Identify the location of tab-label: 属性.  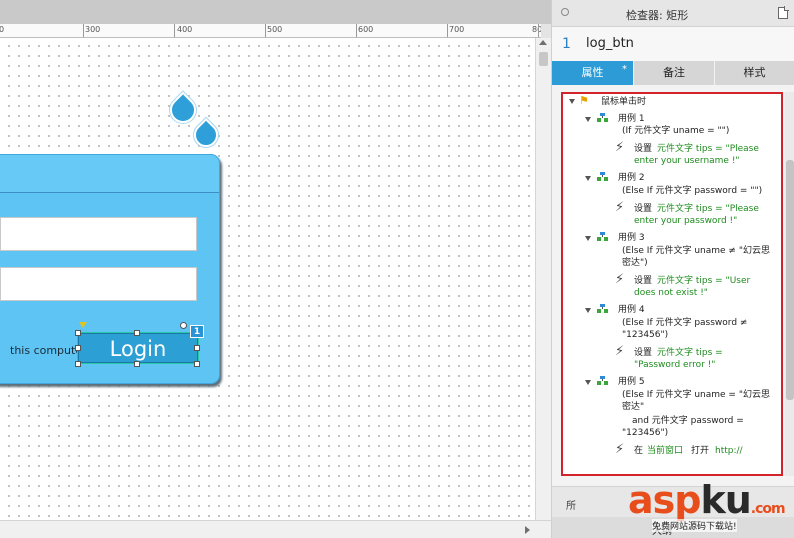
(592, 72).